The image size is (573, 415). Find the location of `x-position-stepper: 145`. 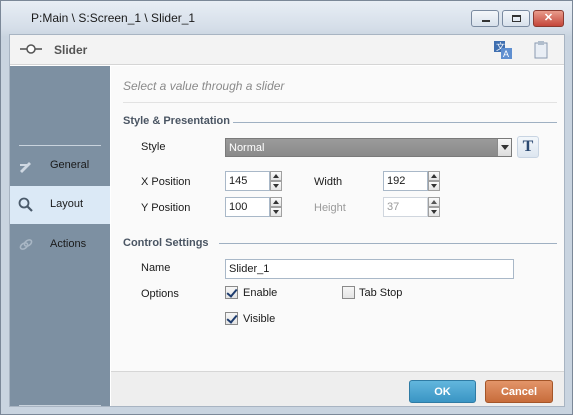

x-position-stepper: 145 is located at coordinates (254, 181).